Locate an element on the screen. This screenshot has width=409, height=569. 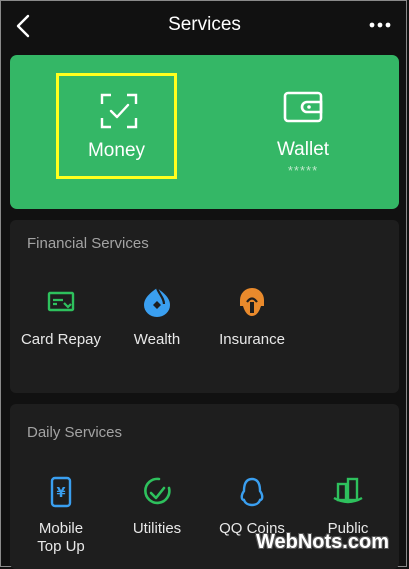
page-title: Services is located at coordinates (204, 24).